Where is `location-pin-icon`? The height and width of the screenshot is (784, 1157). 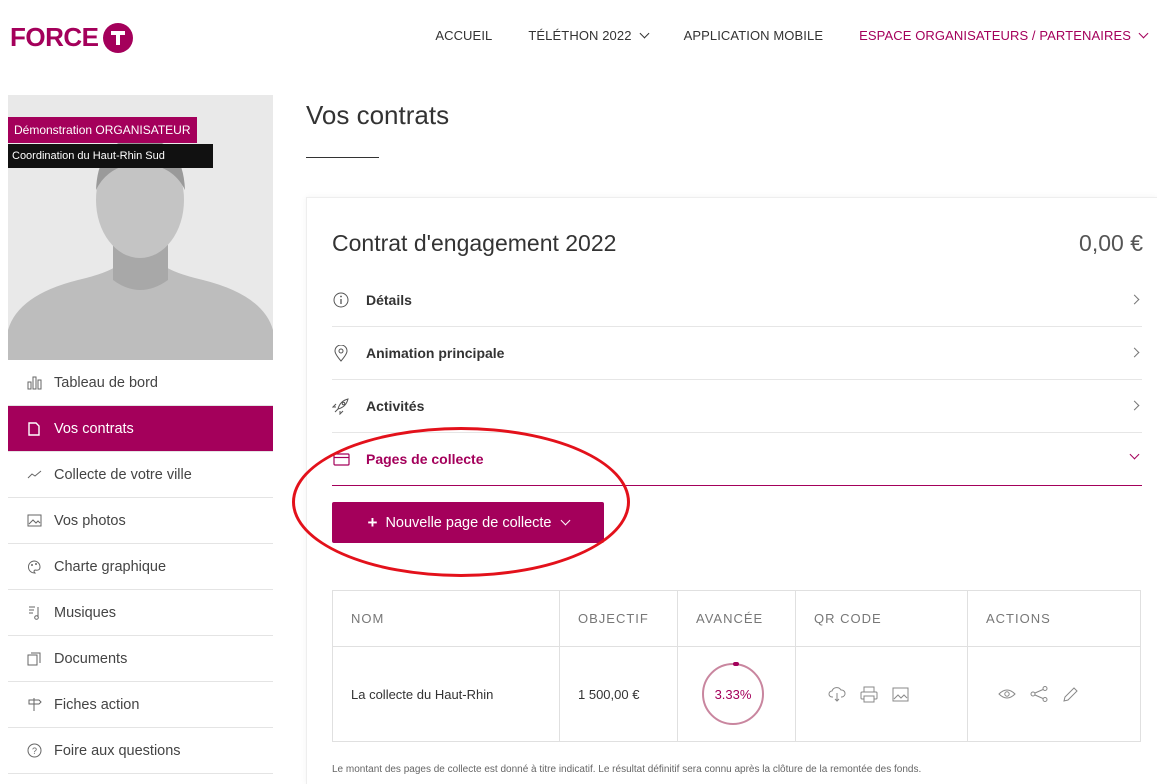 location-pin-icon is located at coordinates (341, 353).